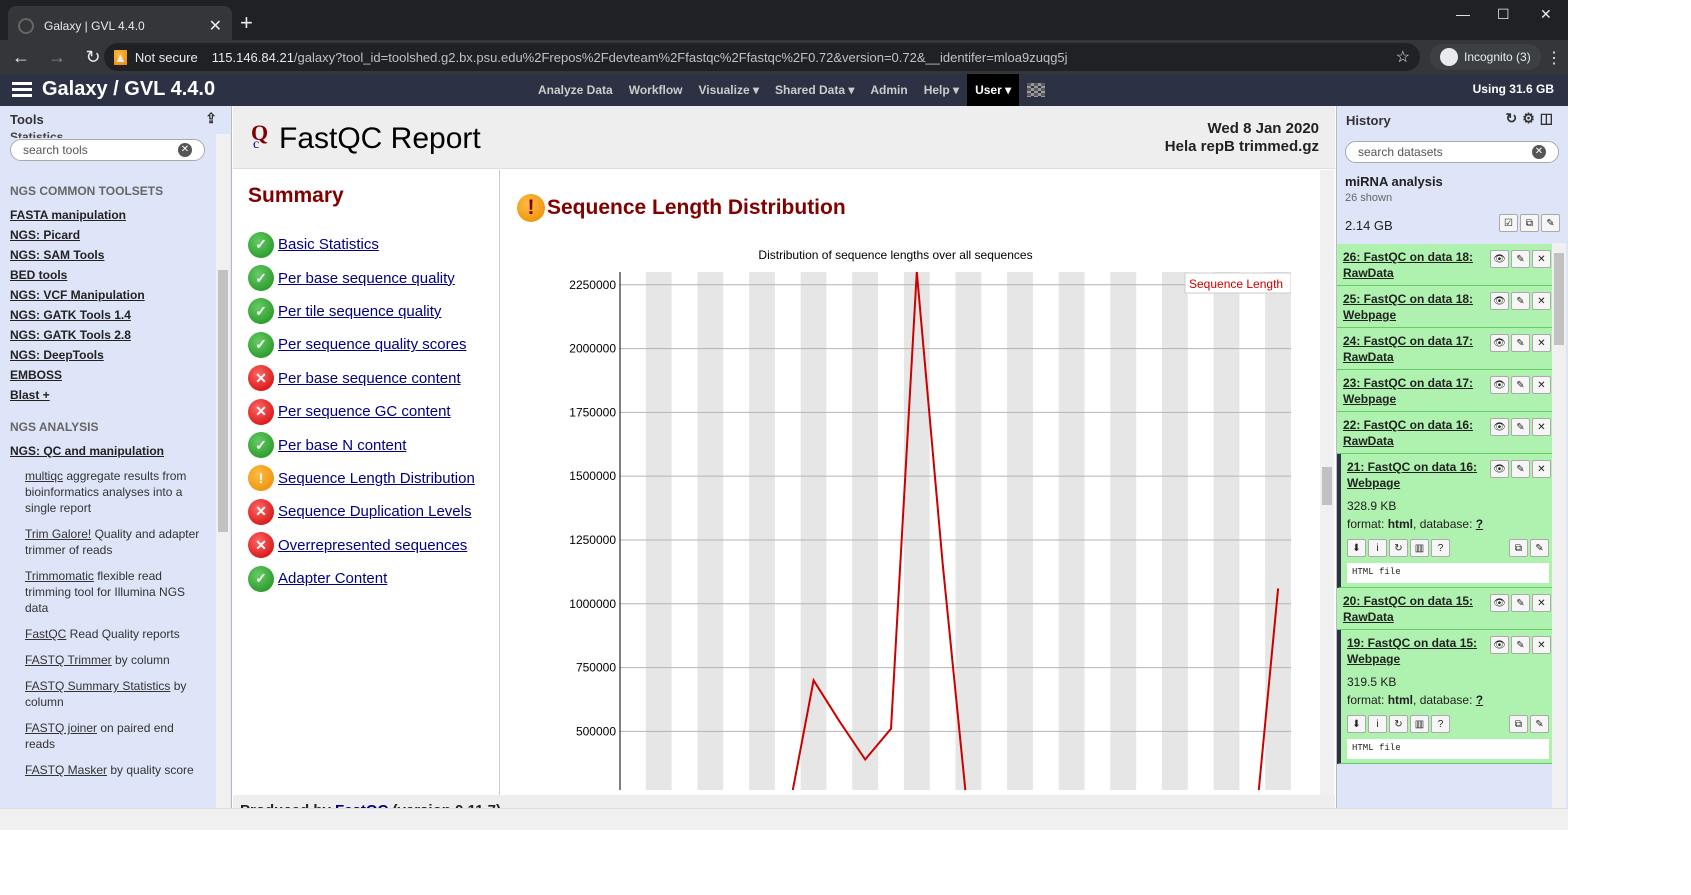 The image size is (1691, 895). Describe the element at coordinates (369, 378) in the screenshot. I see `summary-link: Per base sequence content` at that location.